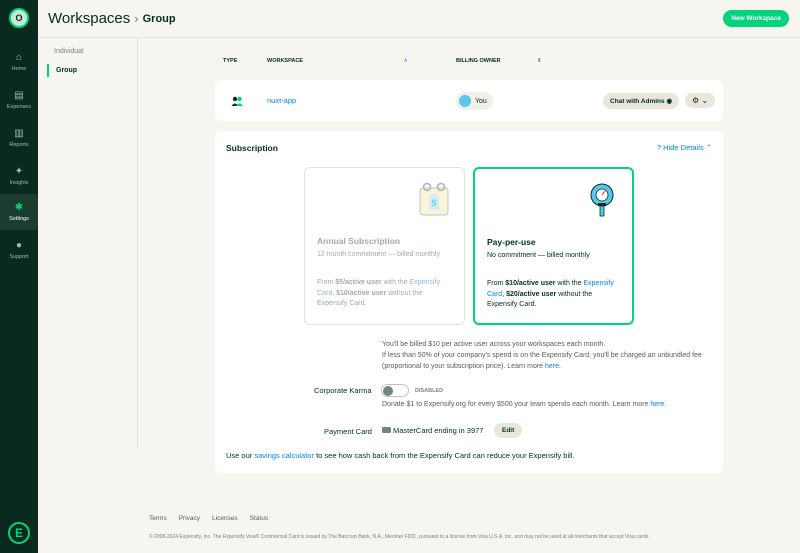  I want to click on price: $20/active user, so click(531, 294).